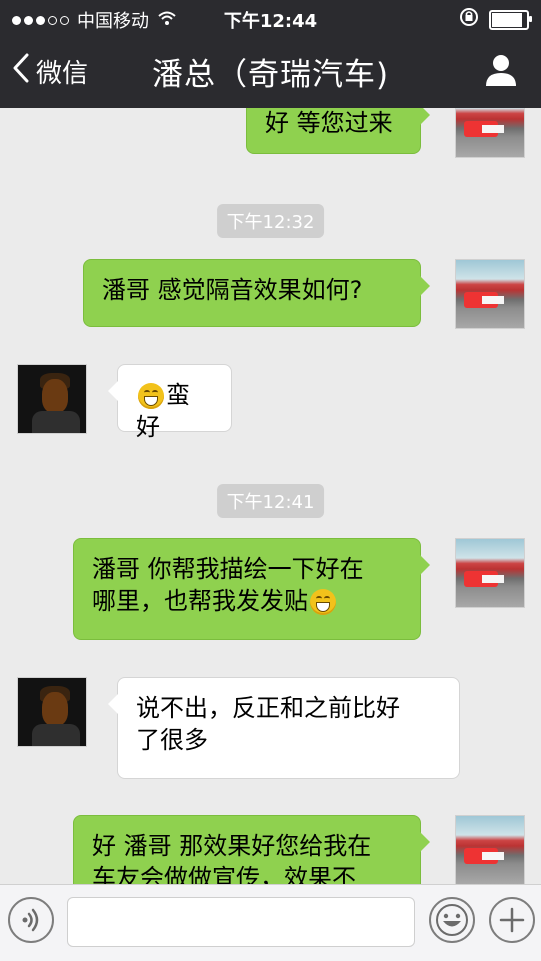 The image size is (541, 961). What do you see at coordinates (268, 708) in the screenshot?
I see `message-text-line: 说不出，反正和之前比好` at bounding box center [268, 708].